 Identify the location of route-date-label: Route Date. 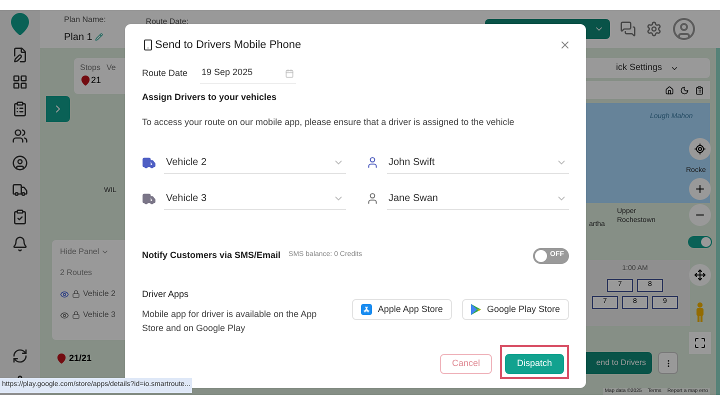
(165, 73).